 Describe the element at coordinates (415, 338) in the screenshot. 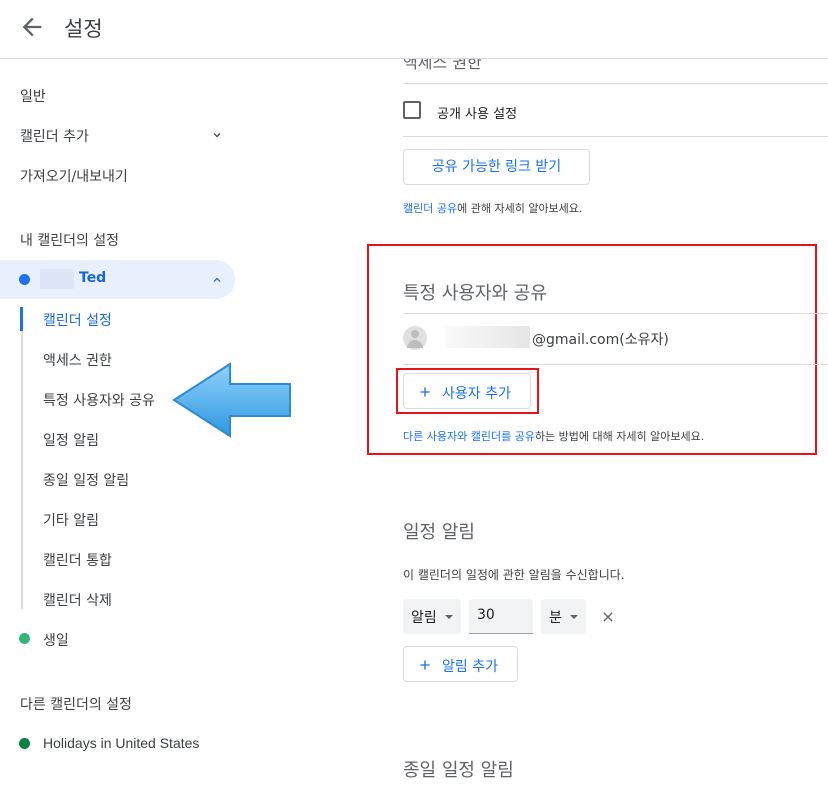

I see `avatar` at that location.